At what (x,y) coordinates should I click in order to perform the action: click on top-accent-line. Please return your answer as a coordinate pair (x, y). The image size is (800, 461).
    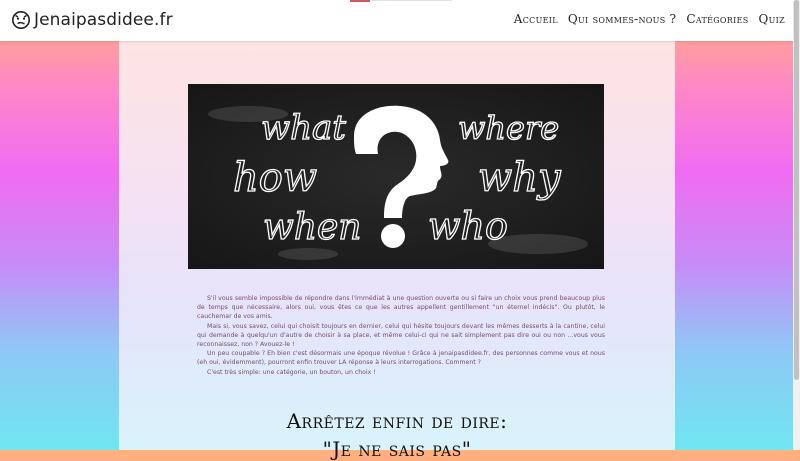
    Looking at the image, I should click on (411, 0).